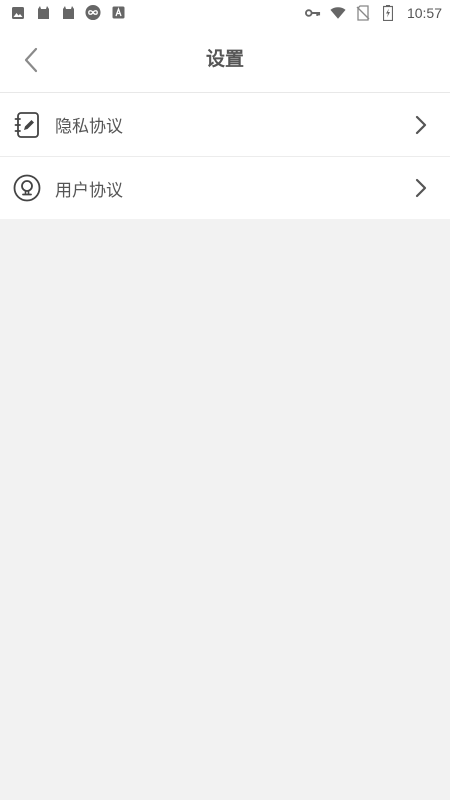  I want to click on privacy-policy-item: 隐私协议, so click(225, 124).